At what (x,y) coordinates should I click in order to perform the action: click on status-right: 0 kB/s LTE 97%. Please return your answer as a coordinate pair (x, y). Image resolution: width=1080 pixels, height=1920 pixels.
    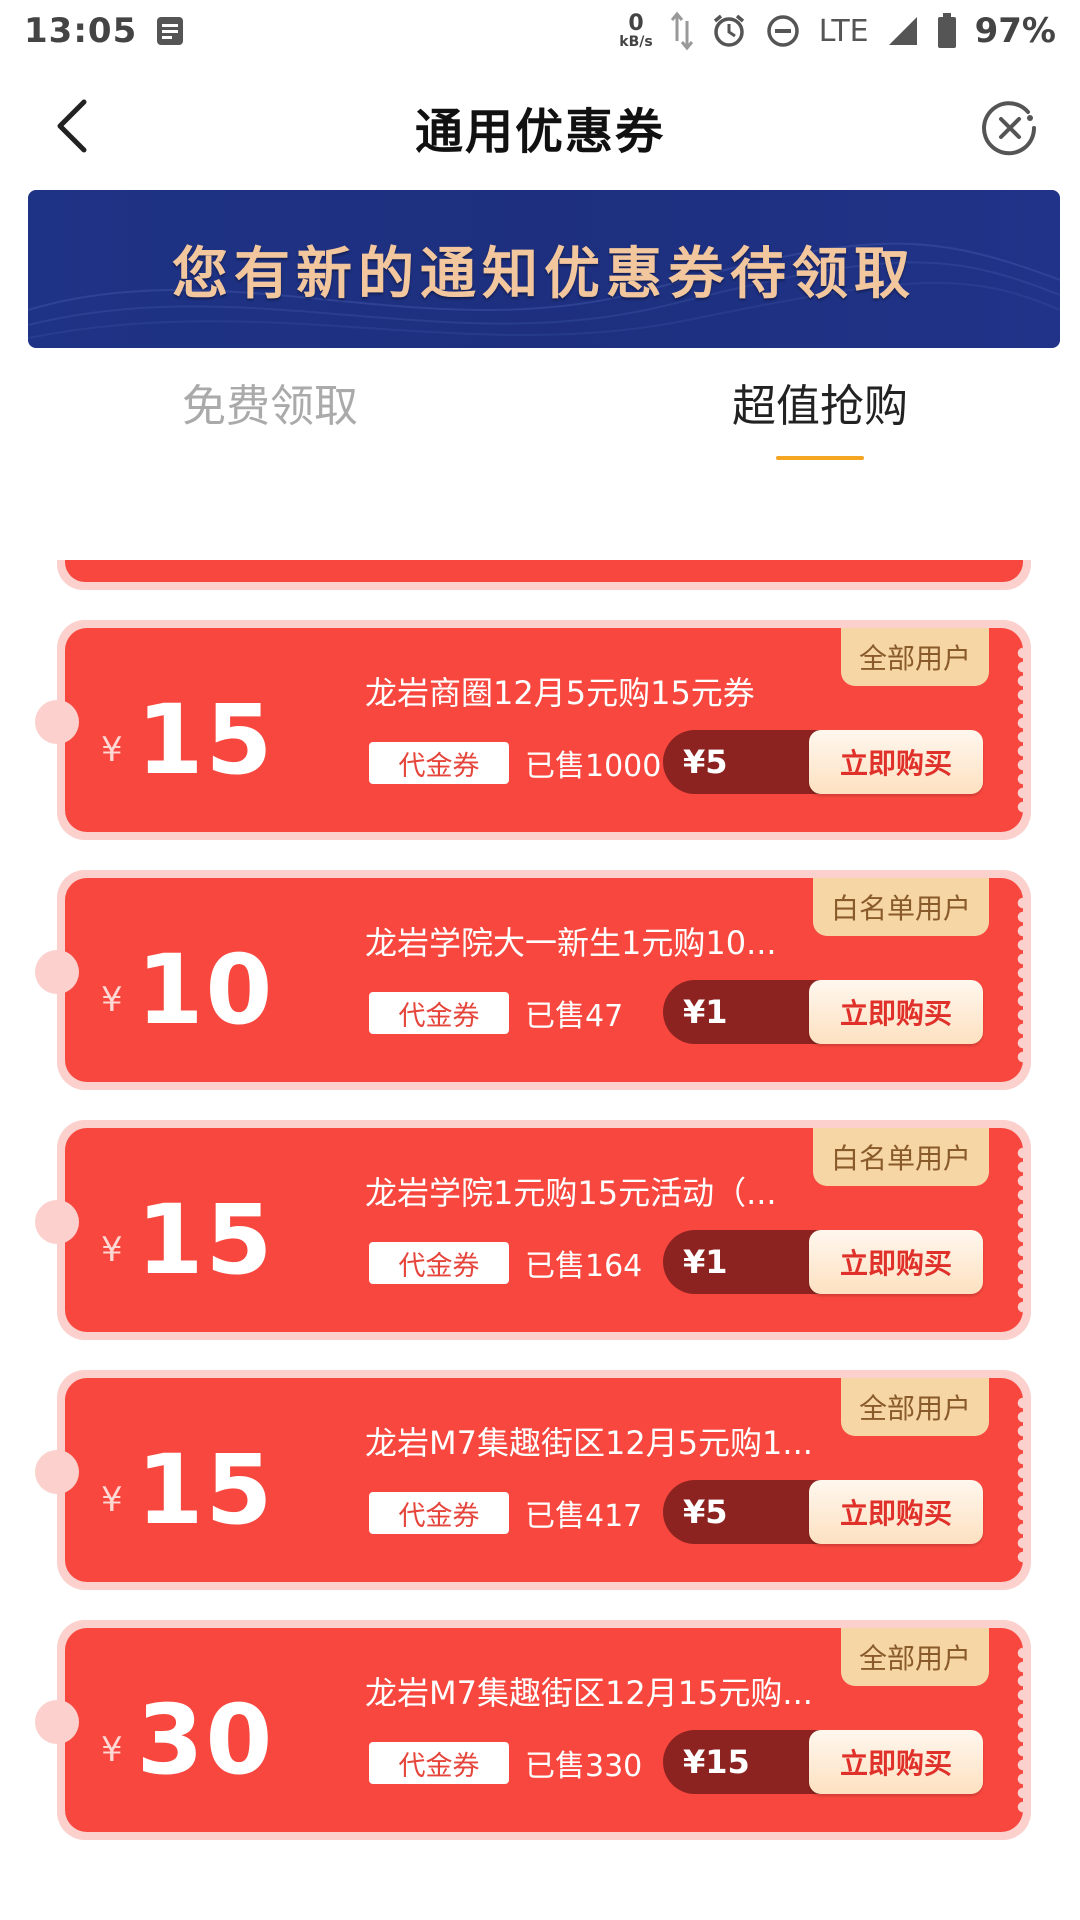
    Looking at the image, I should click on (837, 31).